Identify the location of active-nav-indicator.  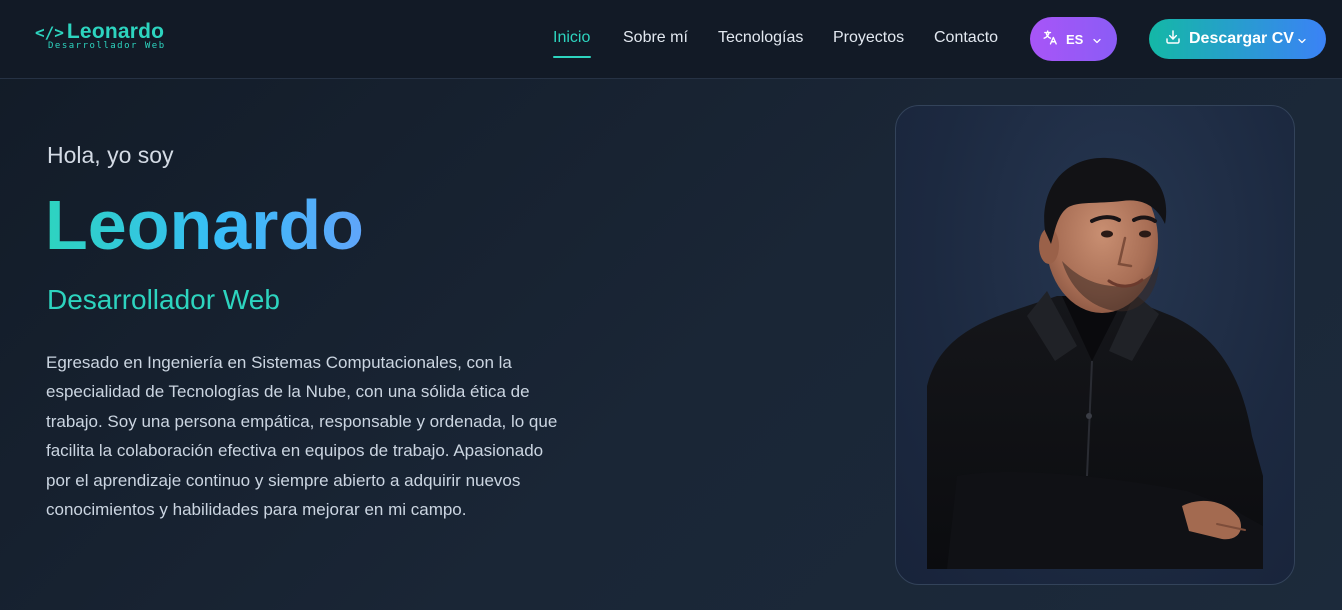
(572, 57).